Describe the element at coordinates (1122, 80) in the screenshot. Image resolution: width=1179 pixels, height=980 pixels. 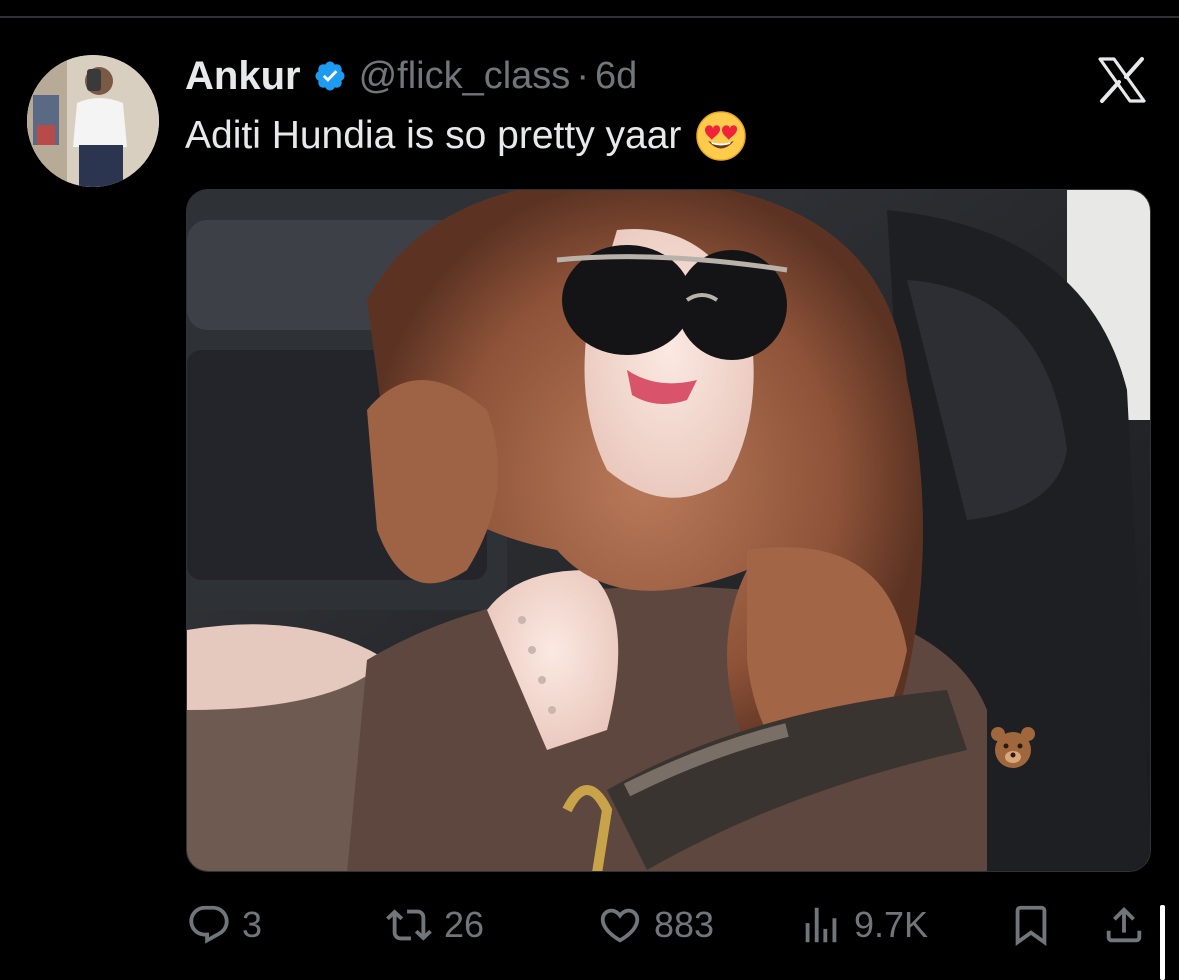
I see `x-logo-icon` at that location.